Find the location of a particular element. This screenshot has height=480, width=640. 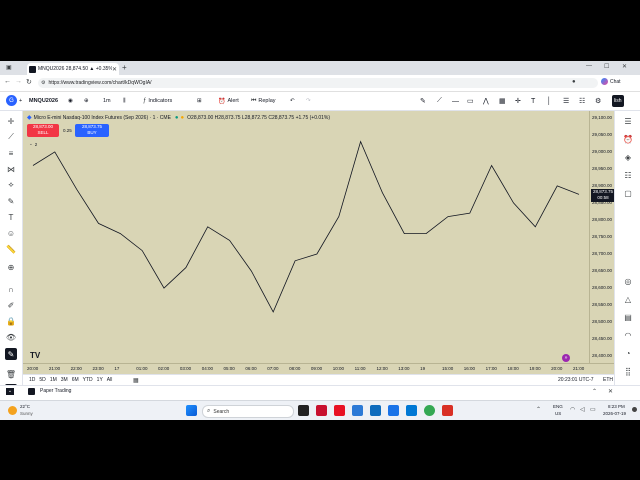

interval-button: 1m is located at coordinates (107, 101).